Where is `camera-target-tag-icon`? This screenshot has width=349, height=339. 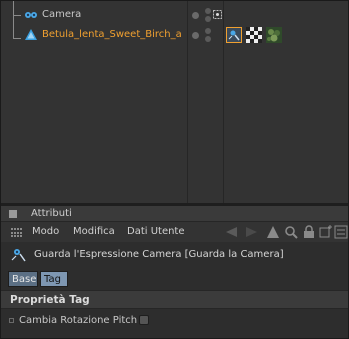
camera-target-tag-icon is located at coordinates (217, 14).